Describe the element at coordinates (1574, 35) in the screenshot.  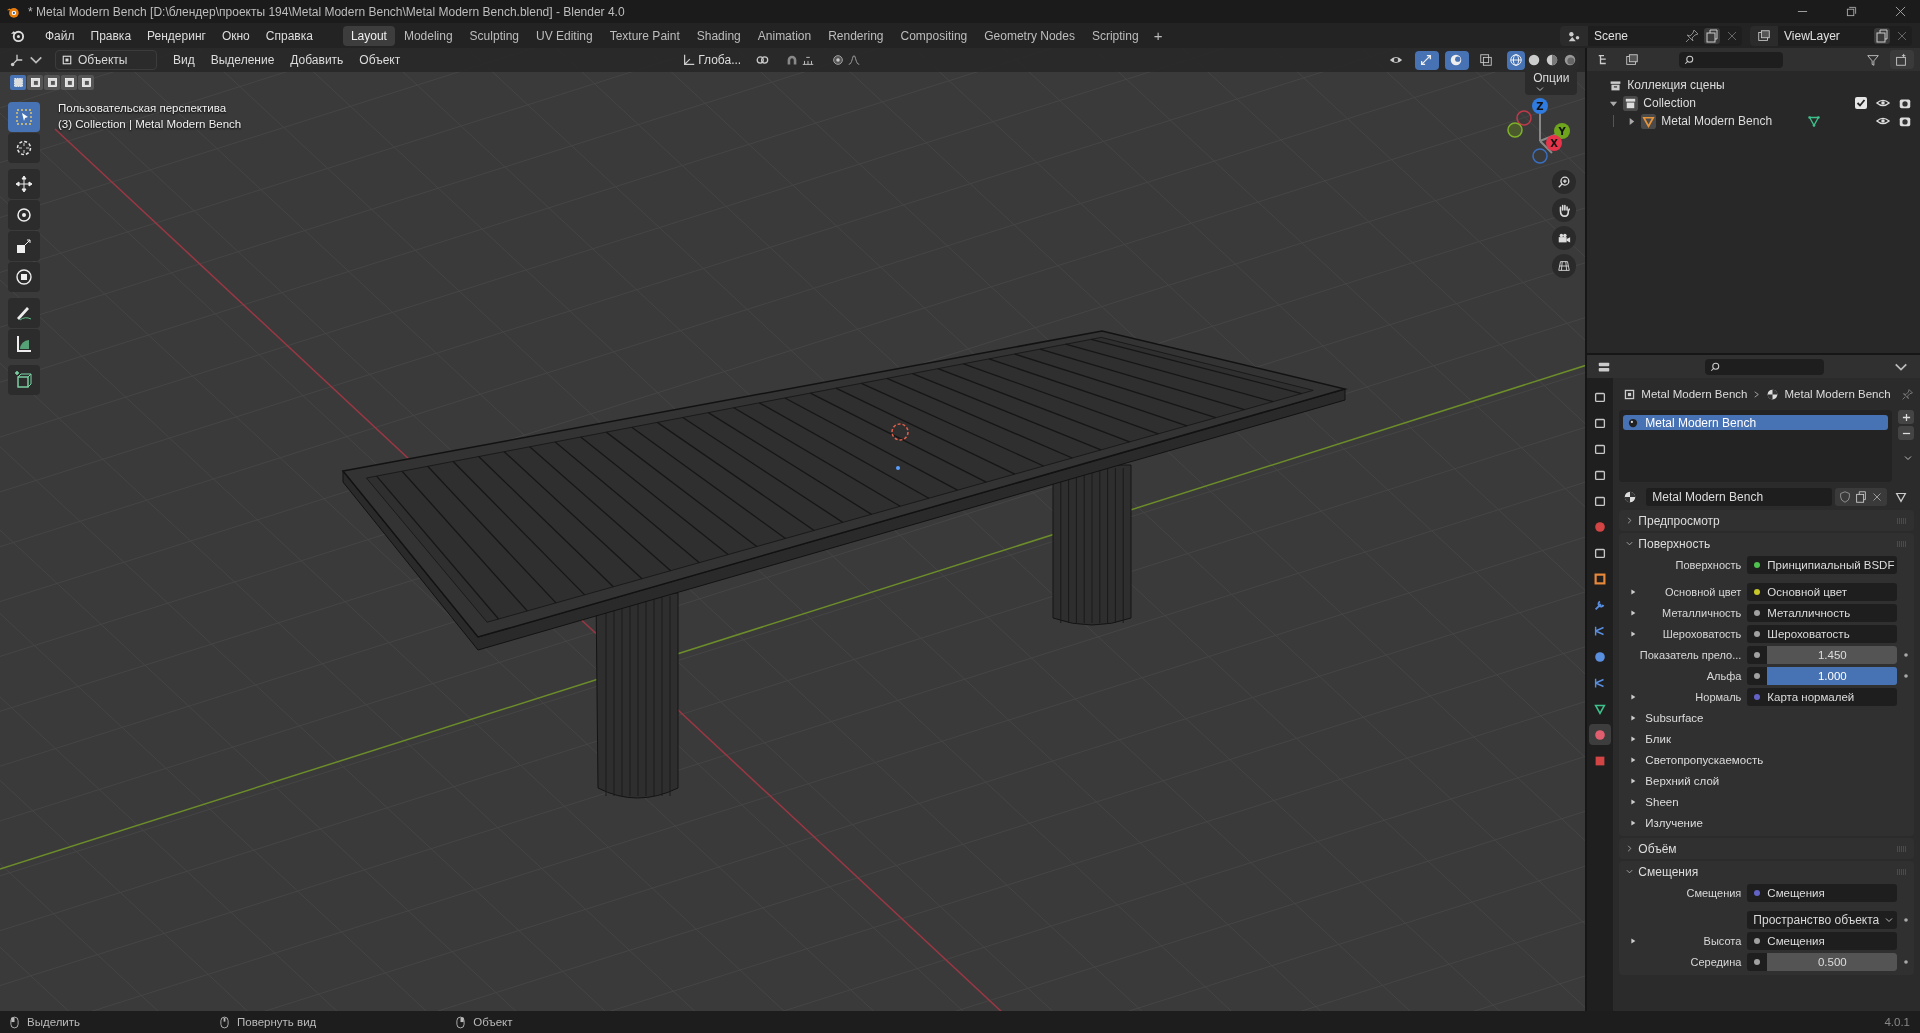
I see `scene-selector-button` at that location.